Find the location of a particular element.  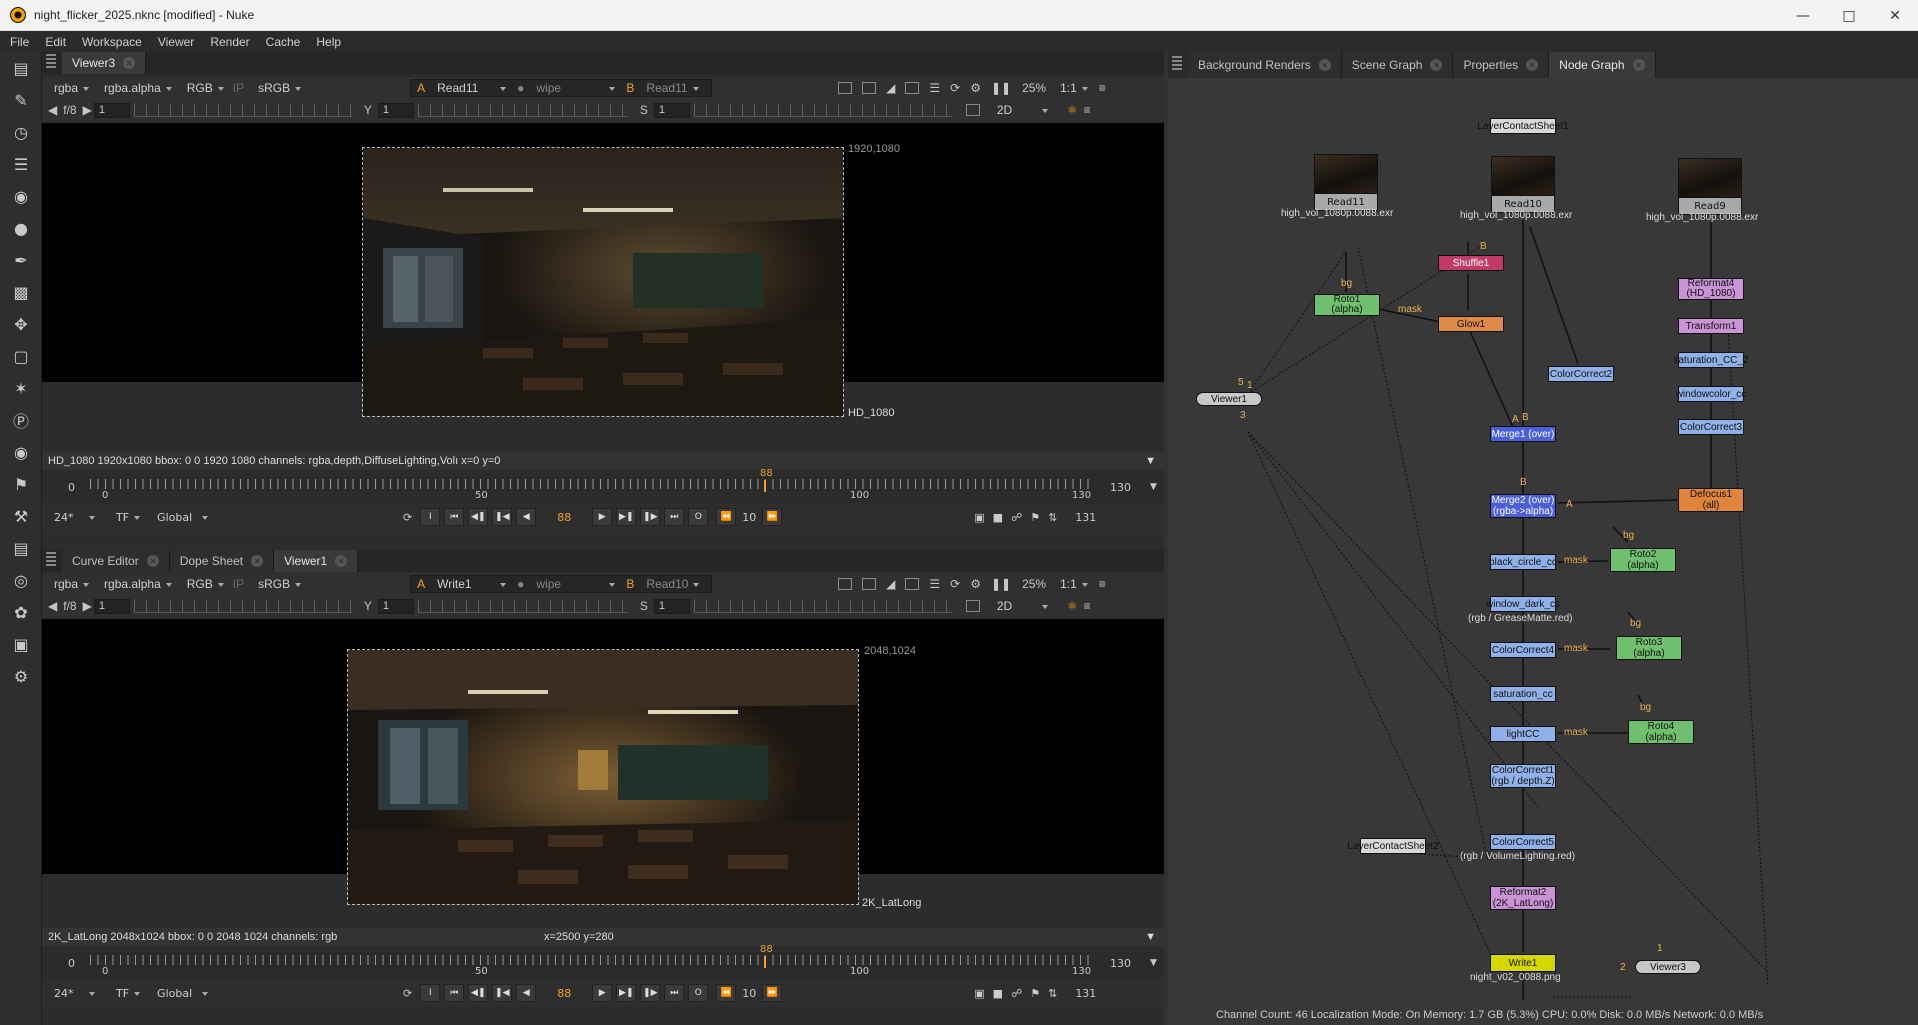

node-roto1: Roto1 (alpha) is located at coordinates (1347, 305).